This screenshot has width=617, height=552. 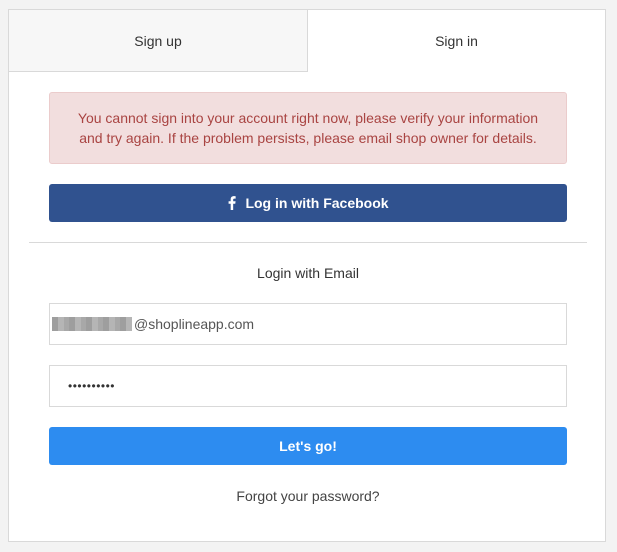 What do you see at coordinates (308, 242) in the screenshot?
I see `divider` at bounding box center [308, 242].